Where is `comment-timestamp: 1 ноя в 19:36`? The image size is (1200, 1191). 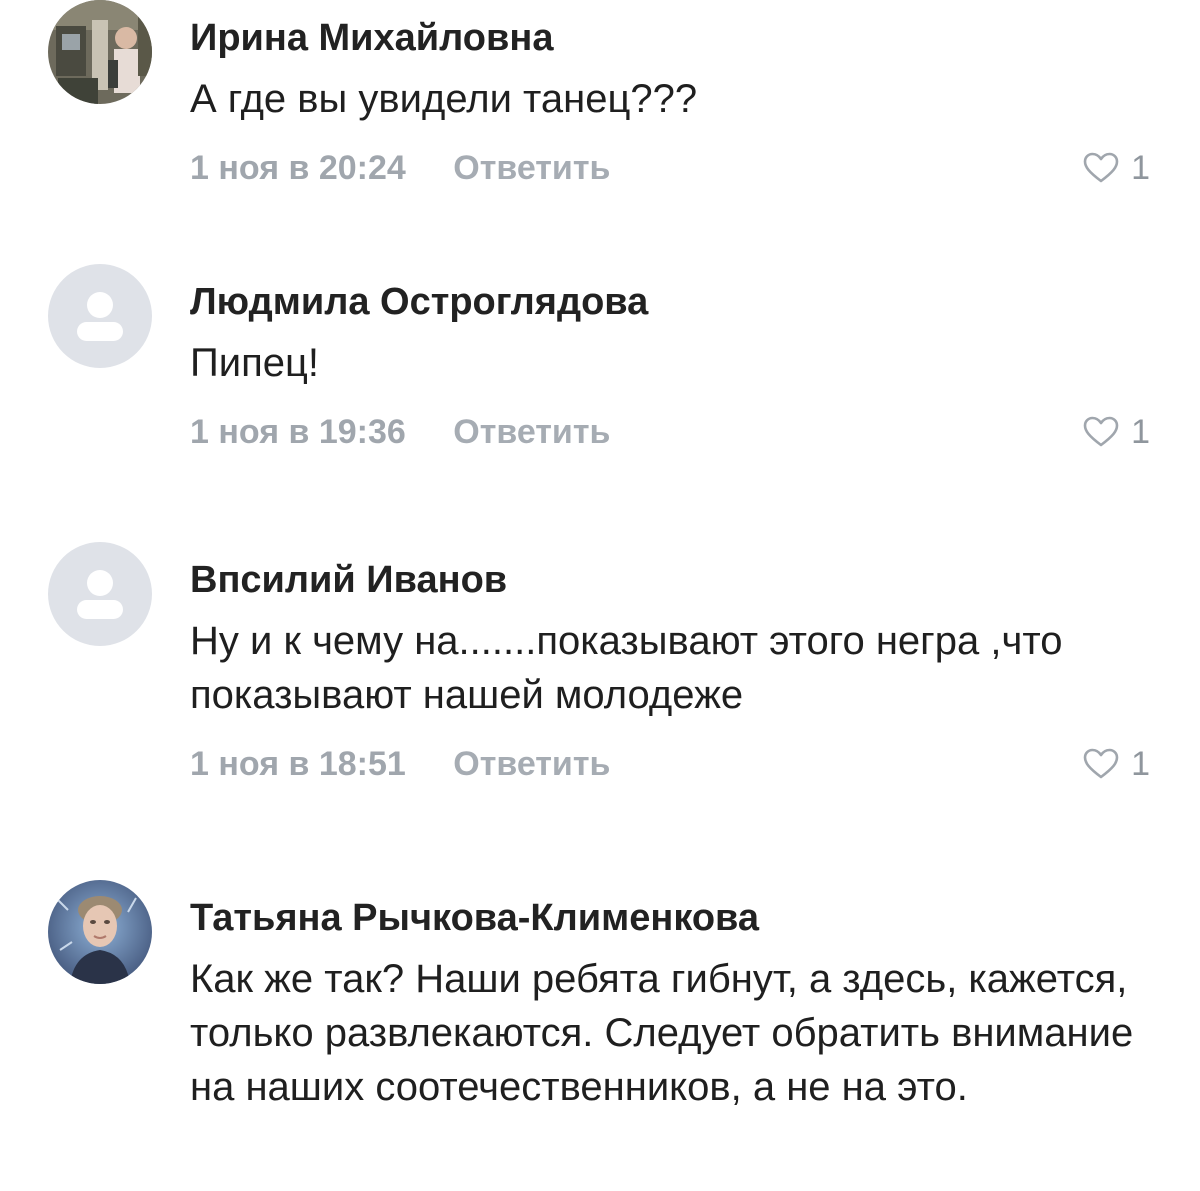
comment-timestamp: 1 ноя в 19:36 is located at coordinates (298, 432).